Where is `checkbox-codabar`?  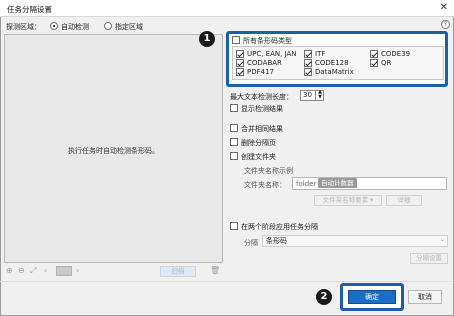 checkbox-codabar is located at coordinates (240, 63).